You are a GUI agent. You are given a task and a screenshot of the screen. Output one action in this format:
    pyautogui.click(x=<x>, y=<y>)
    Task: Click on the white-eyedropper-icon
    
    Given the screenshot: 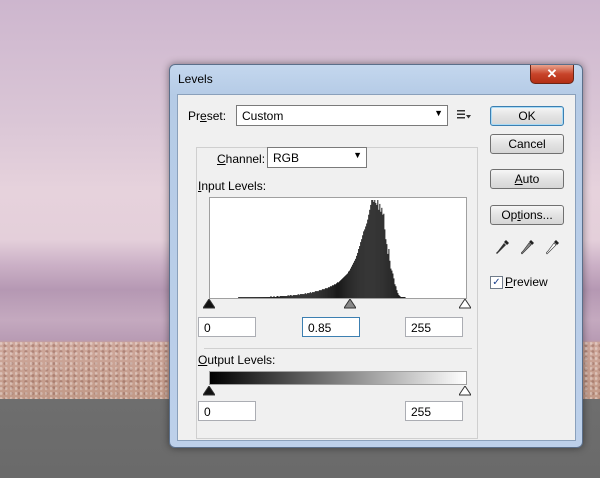 What is the action you would take?
    pyautogui.click(x=552, y=247)
    